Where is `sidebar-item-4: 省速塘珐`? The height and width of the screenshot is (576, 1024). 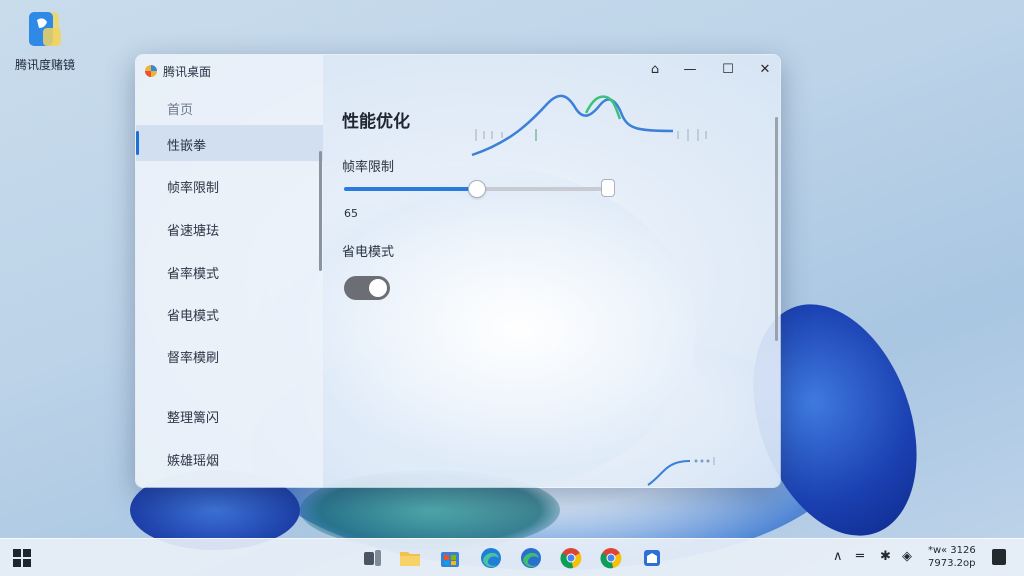
sidebar-item-4: 省速塘珐 is located at coordinates (229, 228).